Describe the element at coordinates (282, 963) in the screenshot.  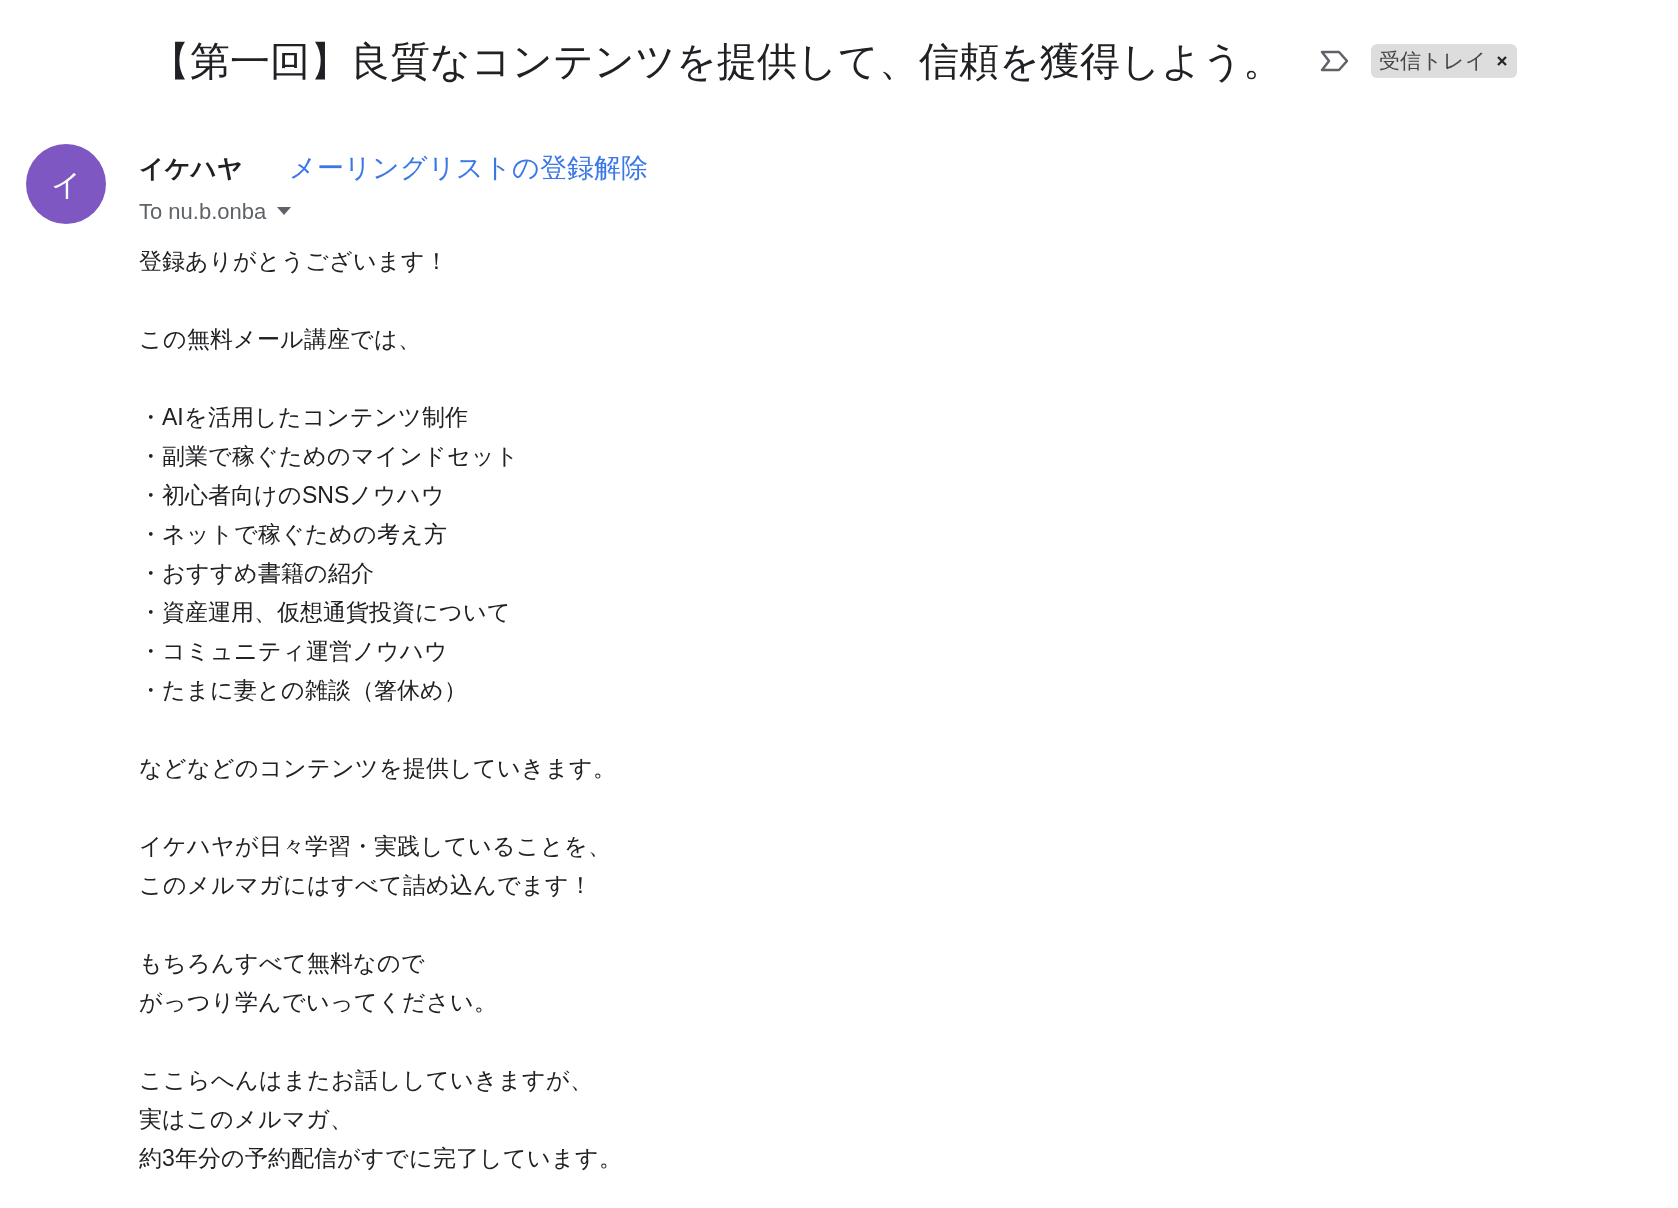
I see `body-text-line: もちろんすべて無料なので` at that location.